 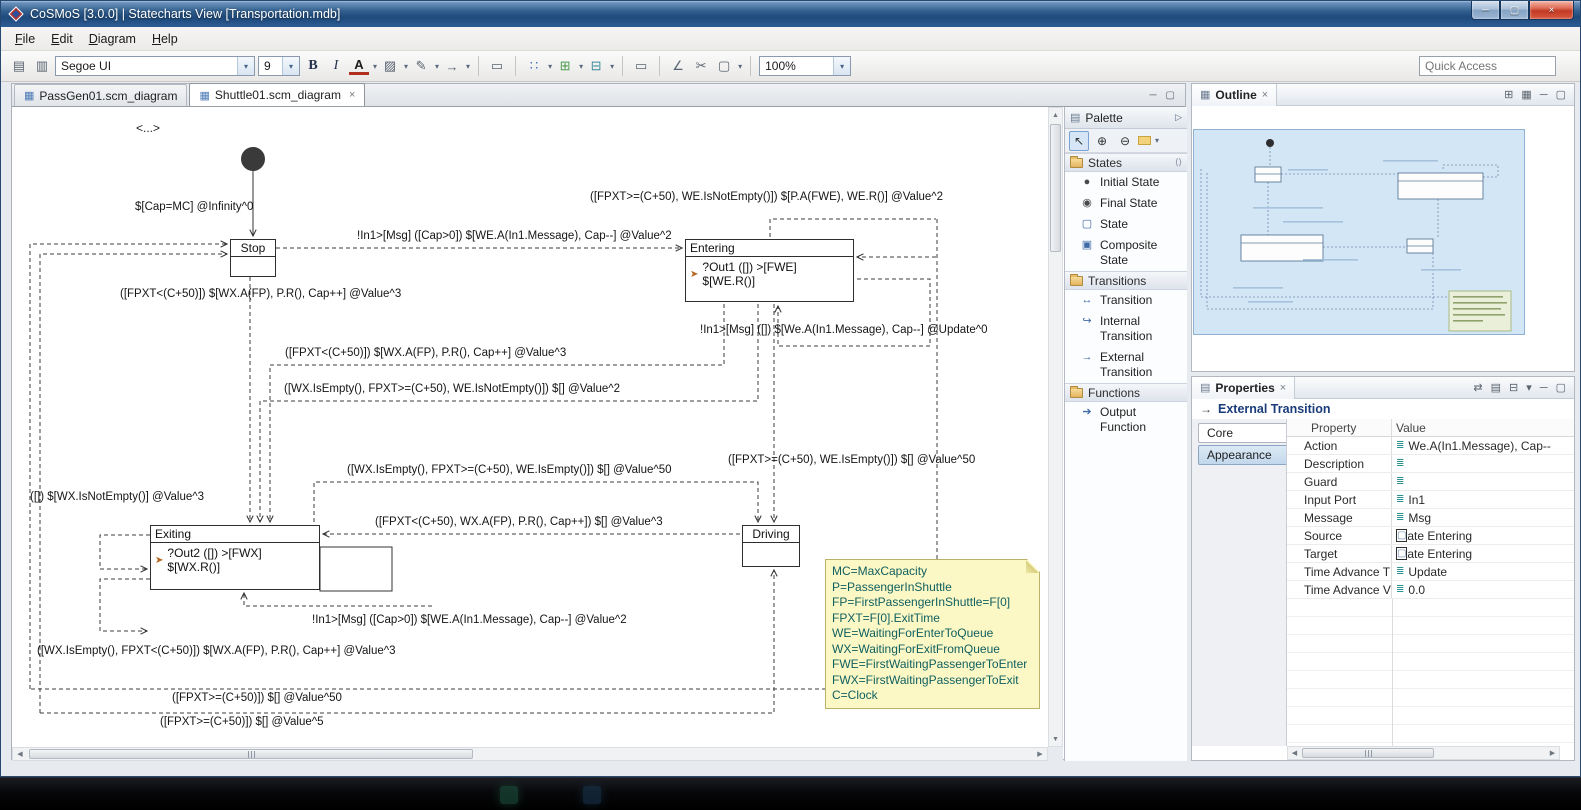 I want to click on state-entering: Entering ➤ ?Out1 ([]) >[FWE] $[WE.R()], so click(x=769, y=270).